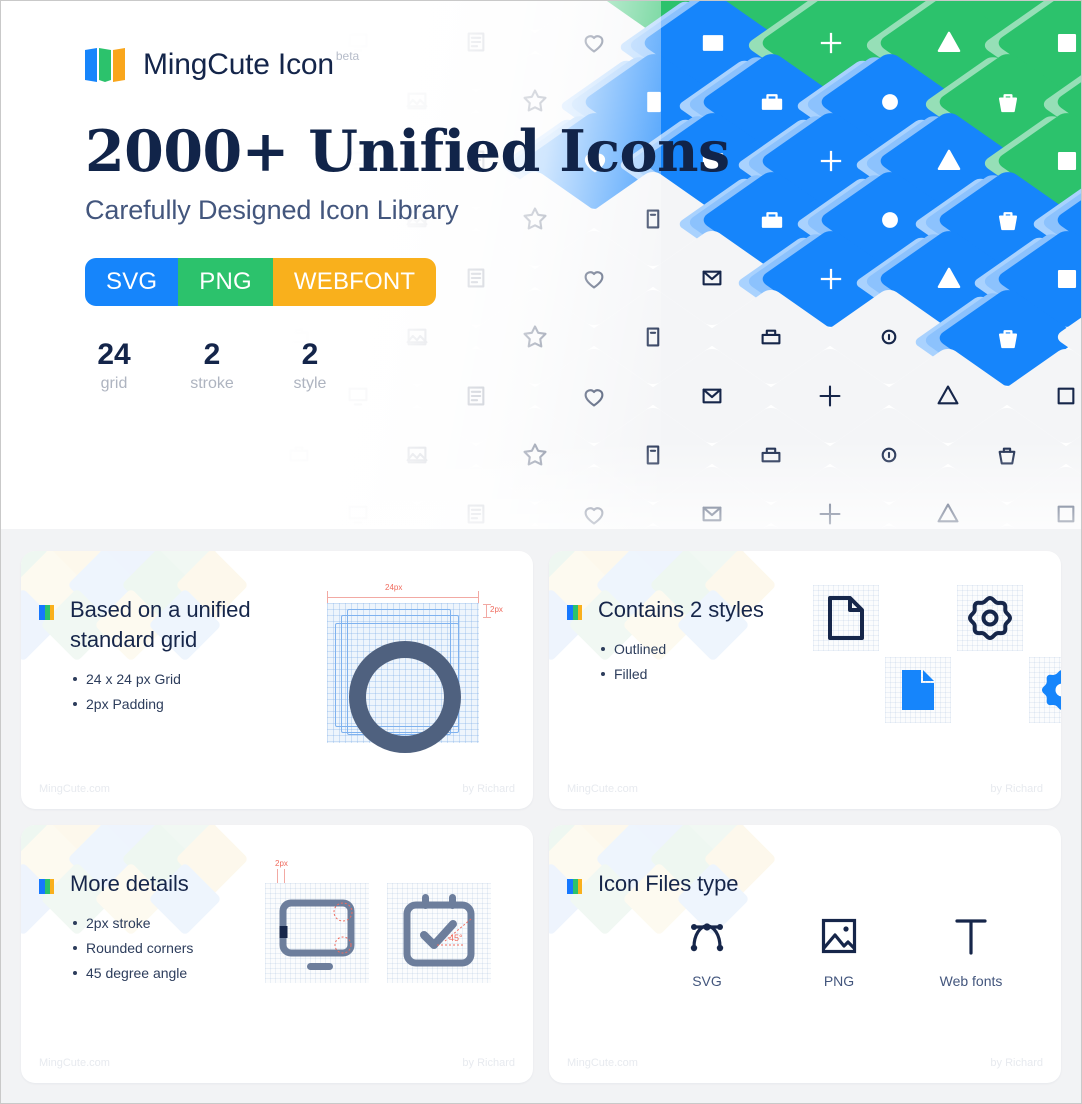  Describe the element at coordinates (133, 679) in the screenshot. I see `bullet-text: 24 x 24 px Grid` at that location.